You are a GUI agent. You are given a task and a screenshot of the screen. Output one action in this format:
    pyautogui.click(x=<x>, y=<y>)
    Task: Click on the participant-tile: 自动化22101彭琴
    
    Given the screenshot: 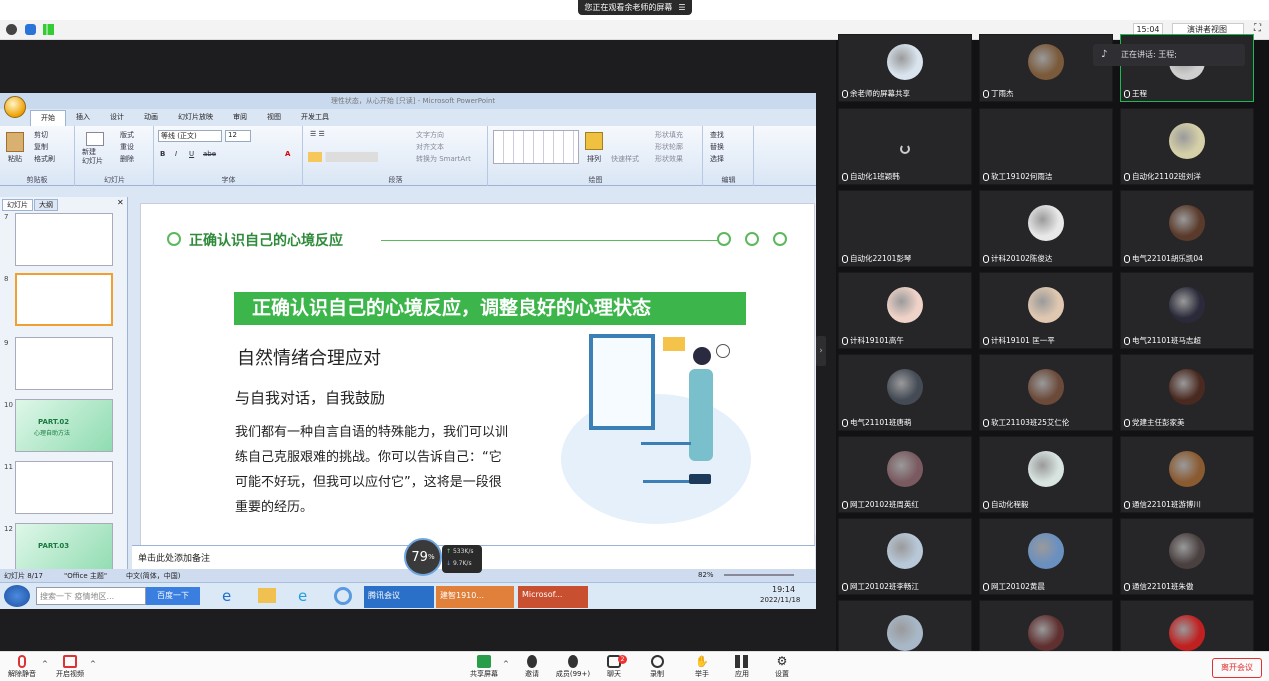 What is the action you would take?
    pyautogui.click(x=905, y=228)
    